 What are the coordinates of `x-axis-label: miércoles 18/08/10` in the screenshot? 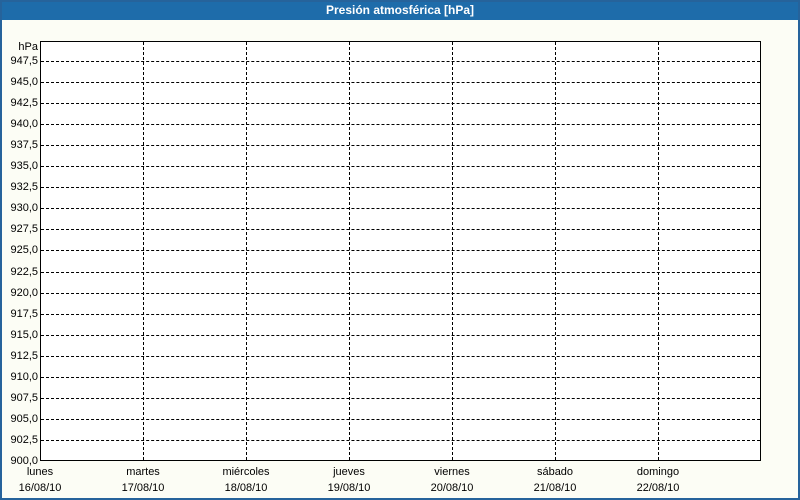 It's located at (246, 480).